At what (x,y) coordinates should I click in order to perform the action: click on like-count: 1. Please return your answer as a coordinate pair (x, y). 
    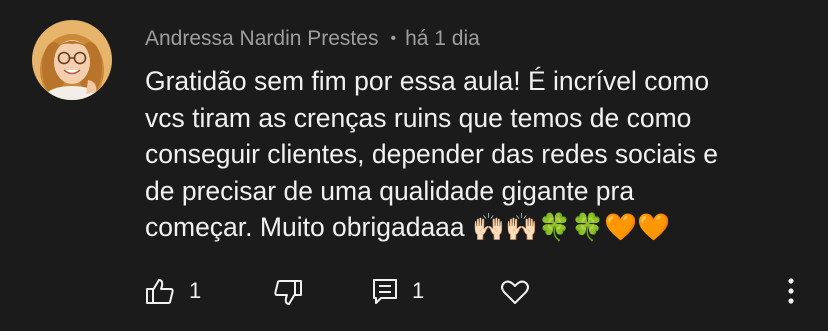
    Looking at the image, I should click on (195, 290).